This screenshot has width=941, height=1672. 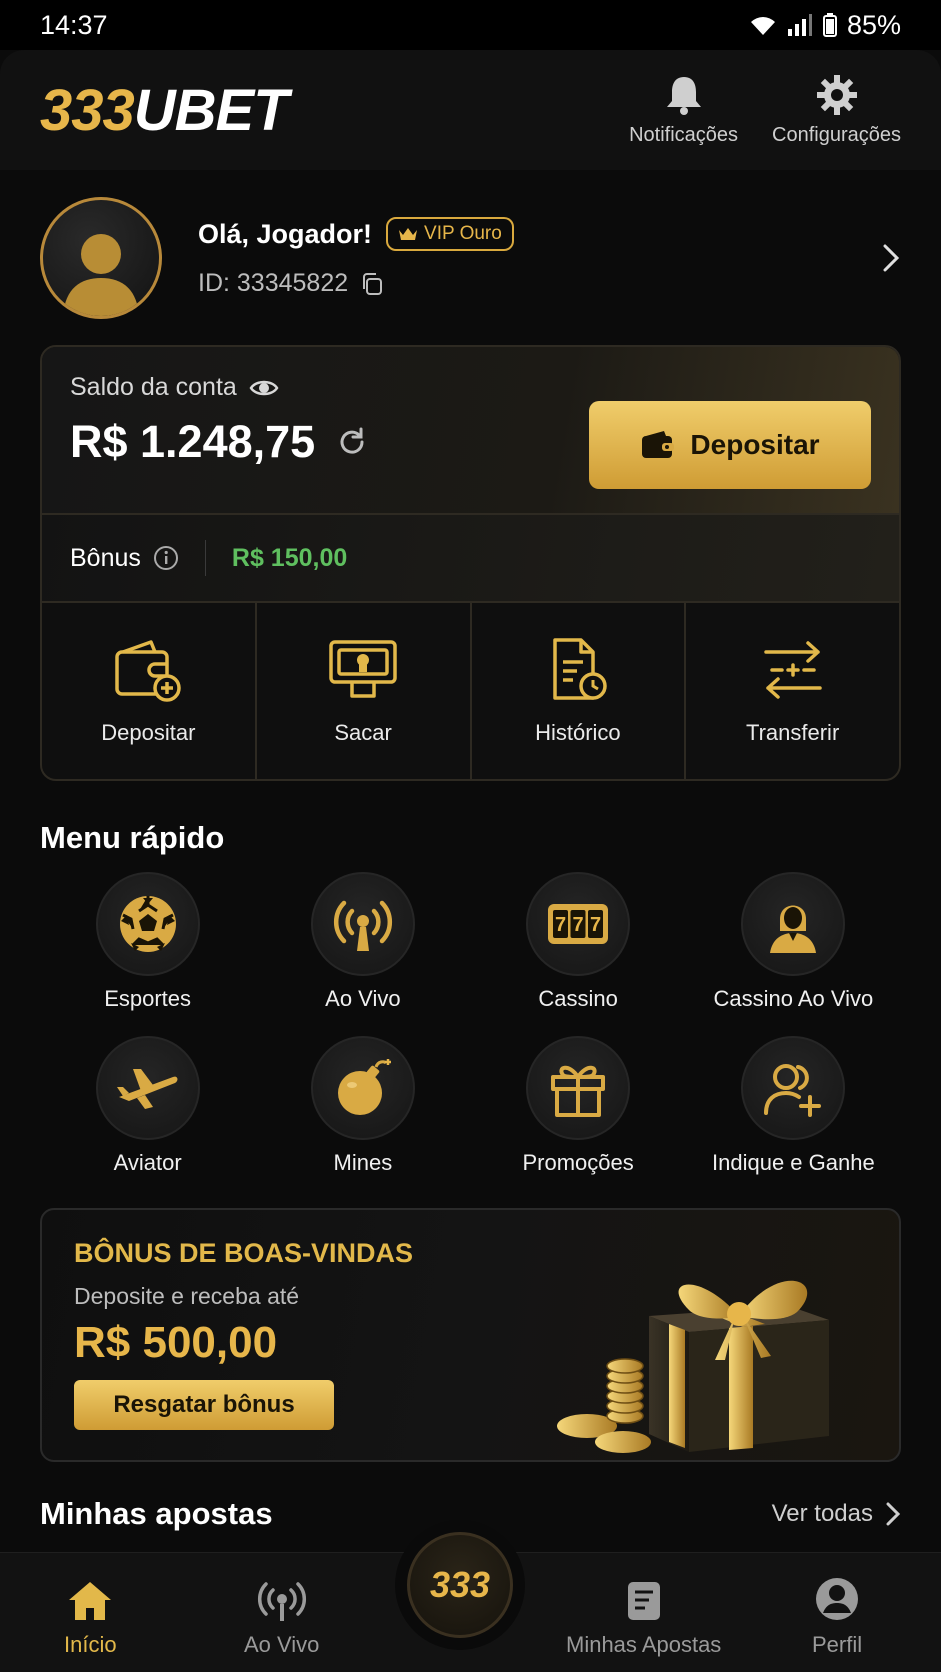 I want to click on quick-menu-refer: Indique e Ganhe, so click(x=793, y=1106).